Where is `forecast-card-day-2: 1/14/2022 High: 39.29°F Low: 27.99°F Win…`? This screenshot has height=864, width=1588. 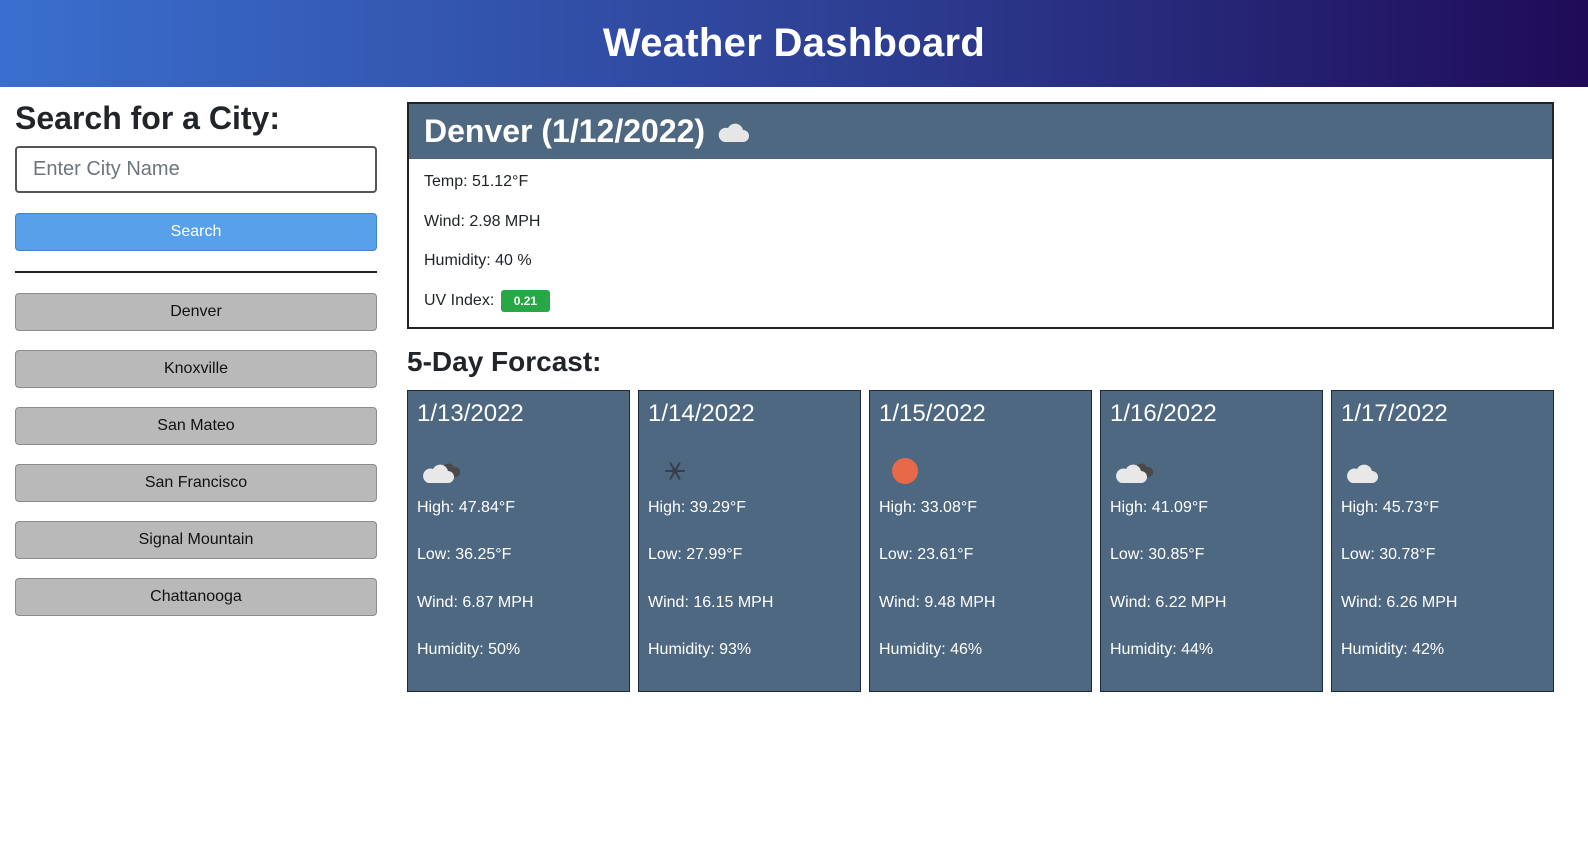 forecast-card-day-2: 1/14/2022 High: 39.29°F Low: 27.99°F Win… is located at coordinates (749, 541).